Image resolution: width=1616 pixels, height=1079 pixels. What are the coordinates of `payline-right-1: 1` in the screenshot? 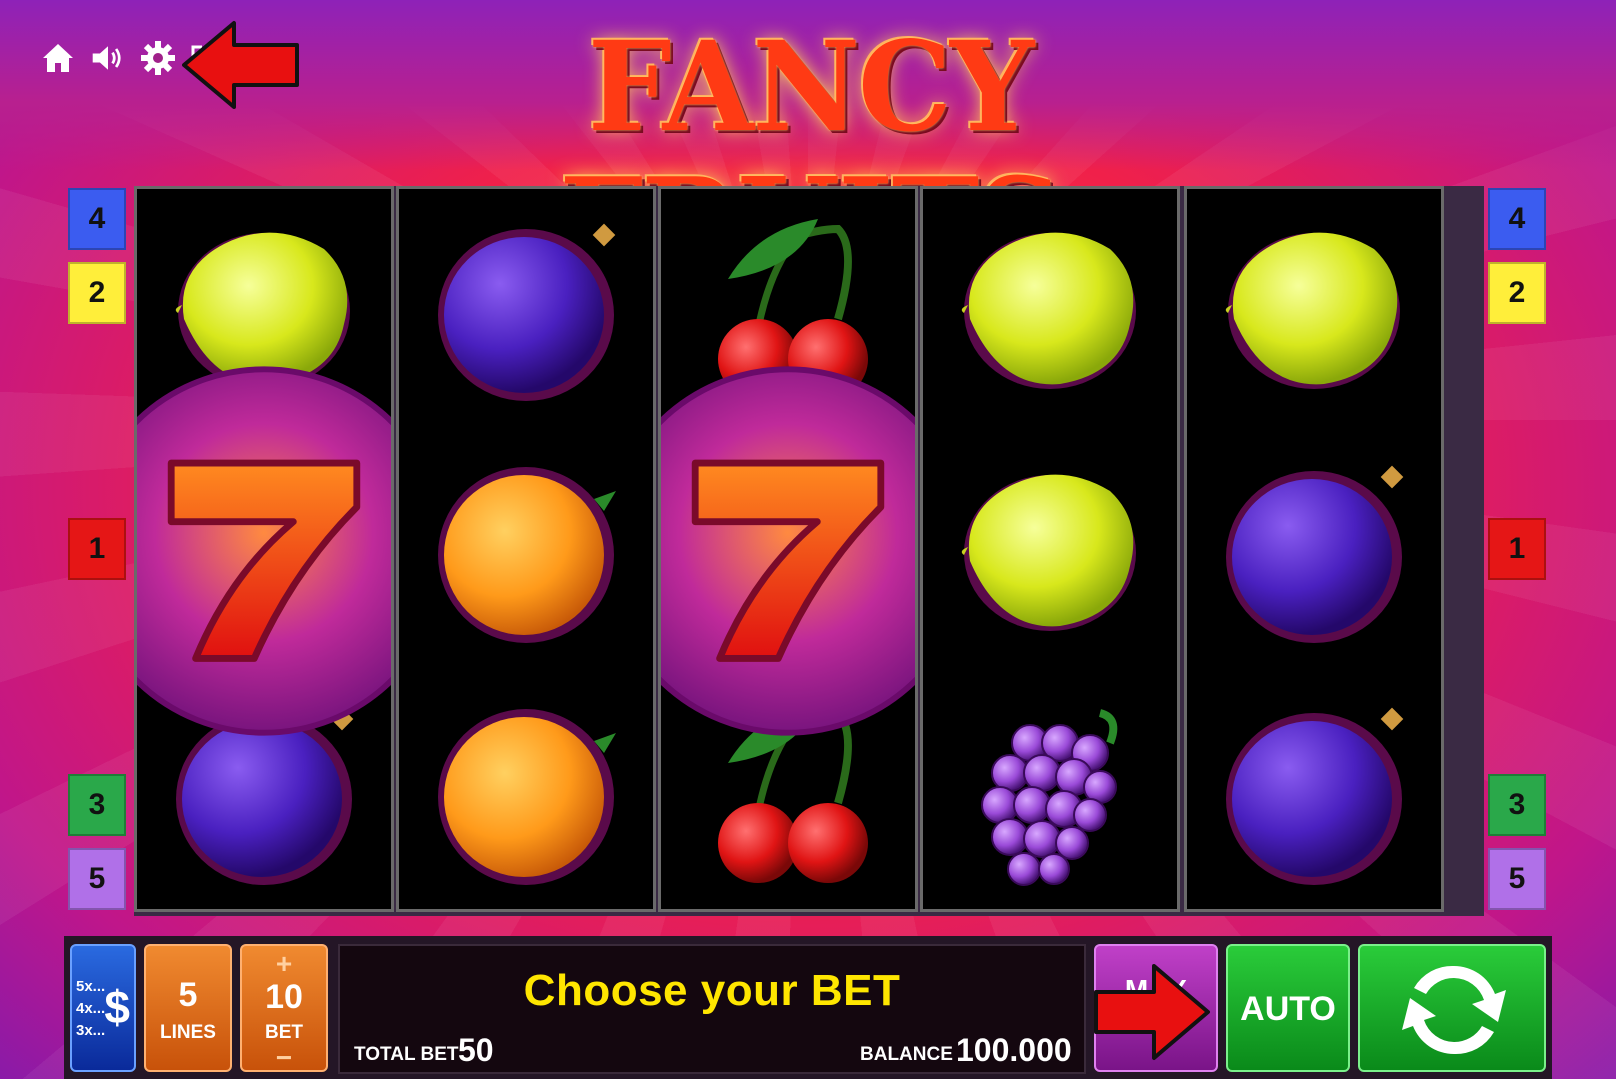 It's located at (1517, 549).